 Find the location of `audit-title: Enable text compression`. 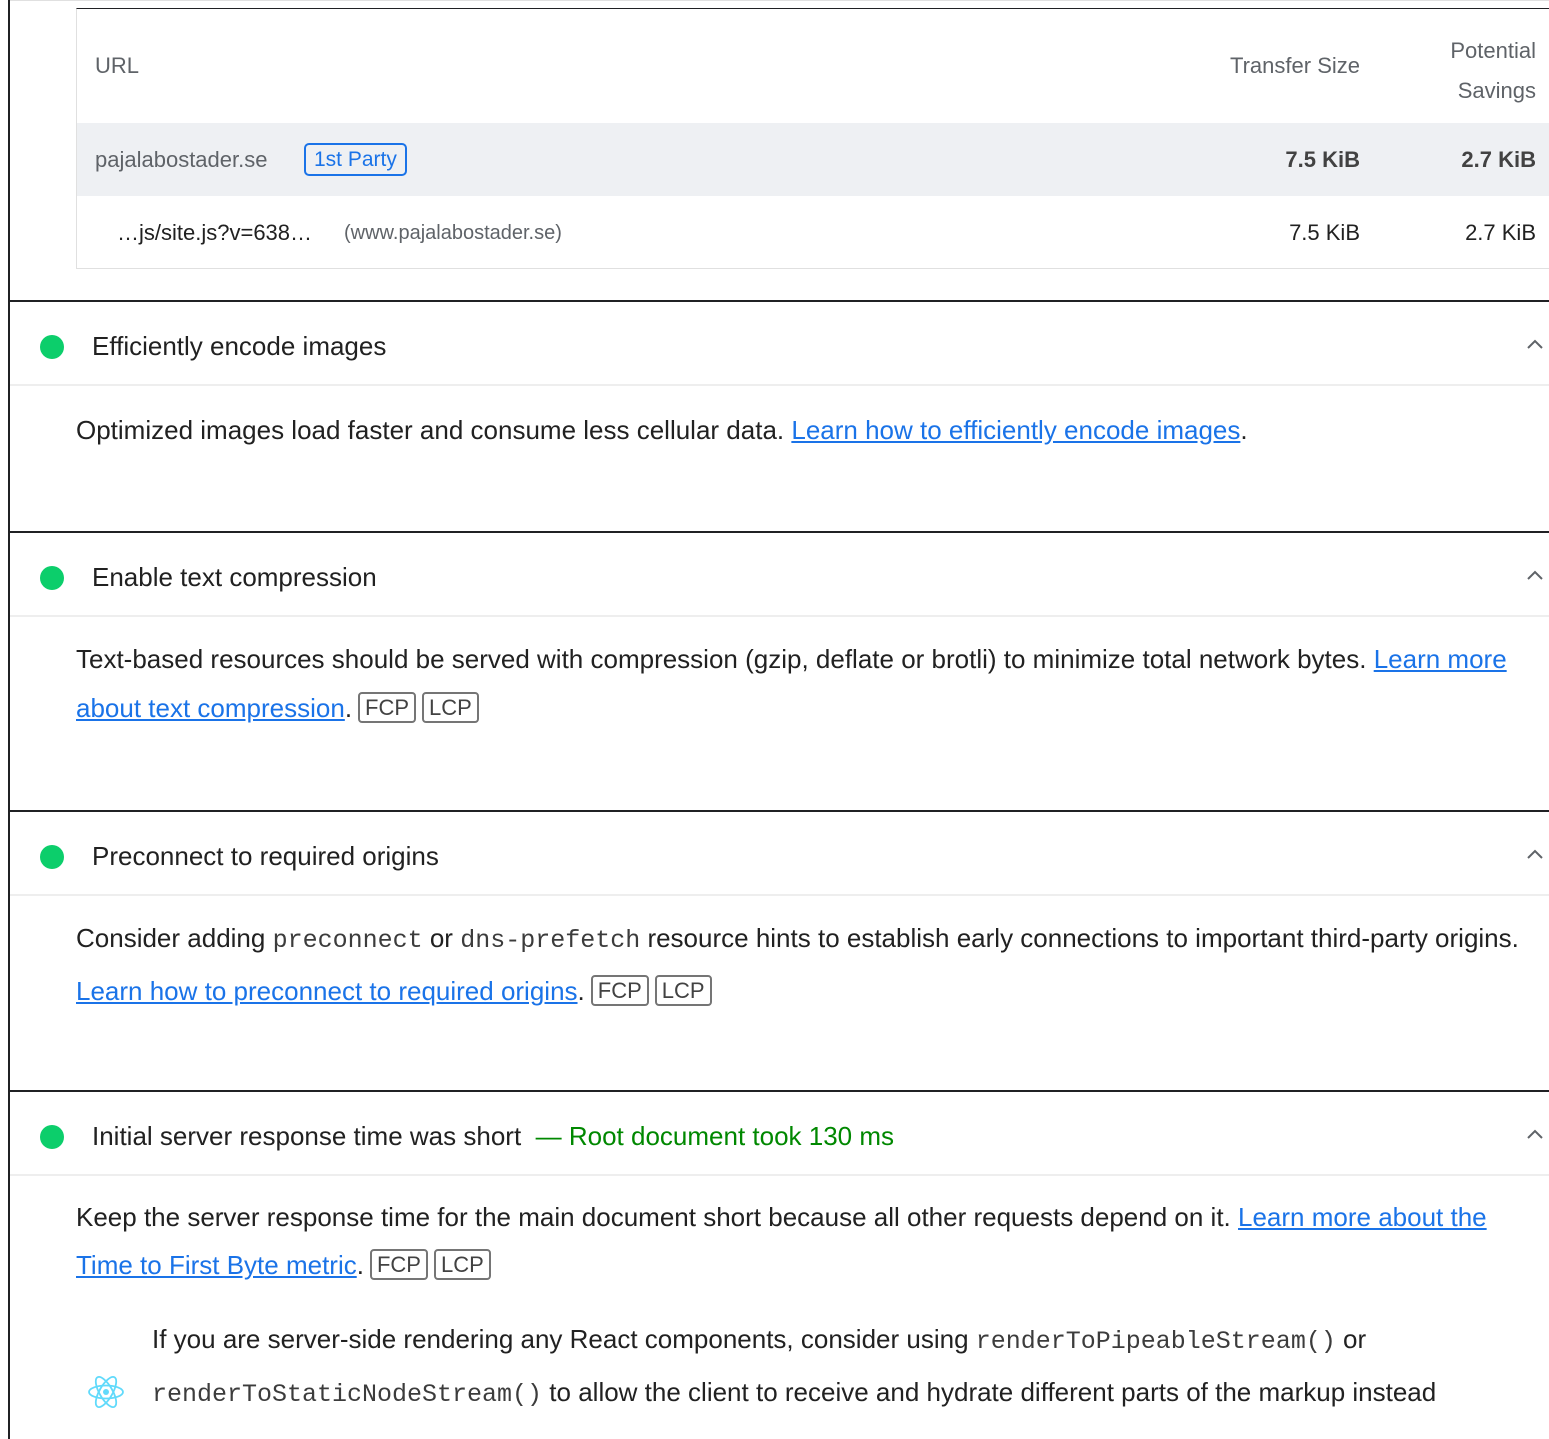

audit-title: Enable text compression is located at coordinates (234, 577).